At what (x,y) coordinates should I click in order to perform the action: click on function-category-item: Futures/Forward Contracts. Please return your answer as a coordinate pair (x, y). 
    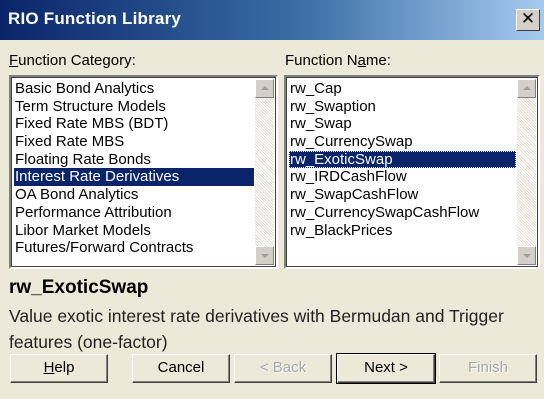
    Looking at the image, I should click on (134, 248).